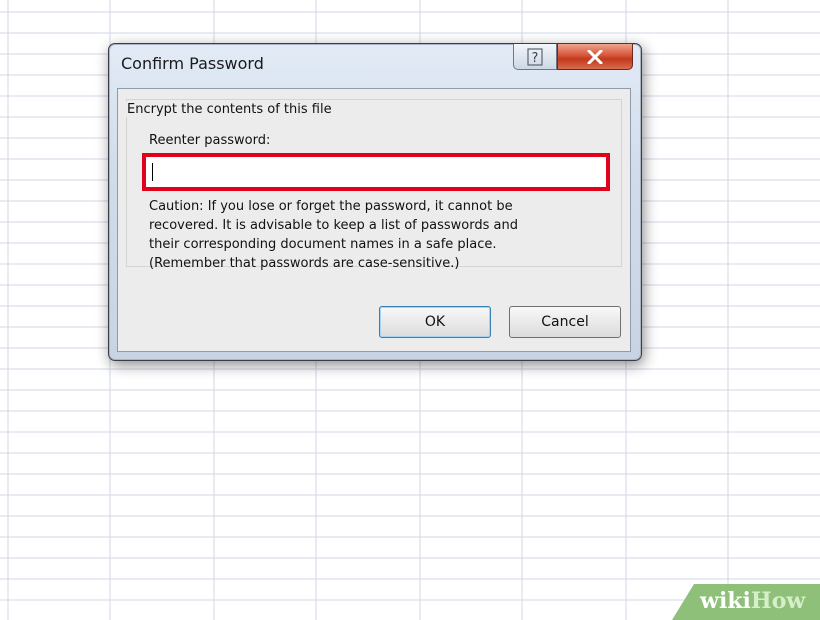 The width and height of the screenshot is (820, 620). Describe the element at coordinates (192, 63) in the screenshot. I see `dialog-title: Confirm Password` at that location.